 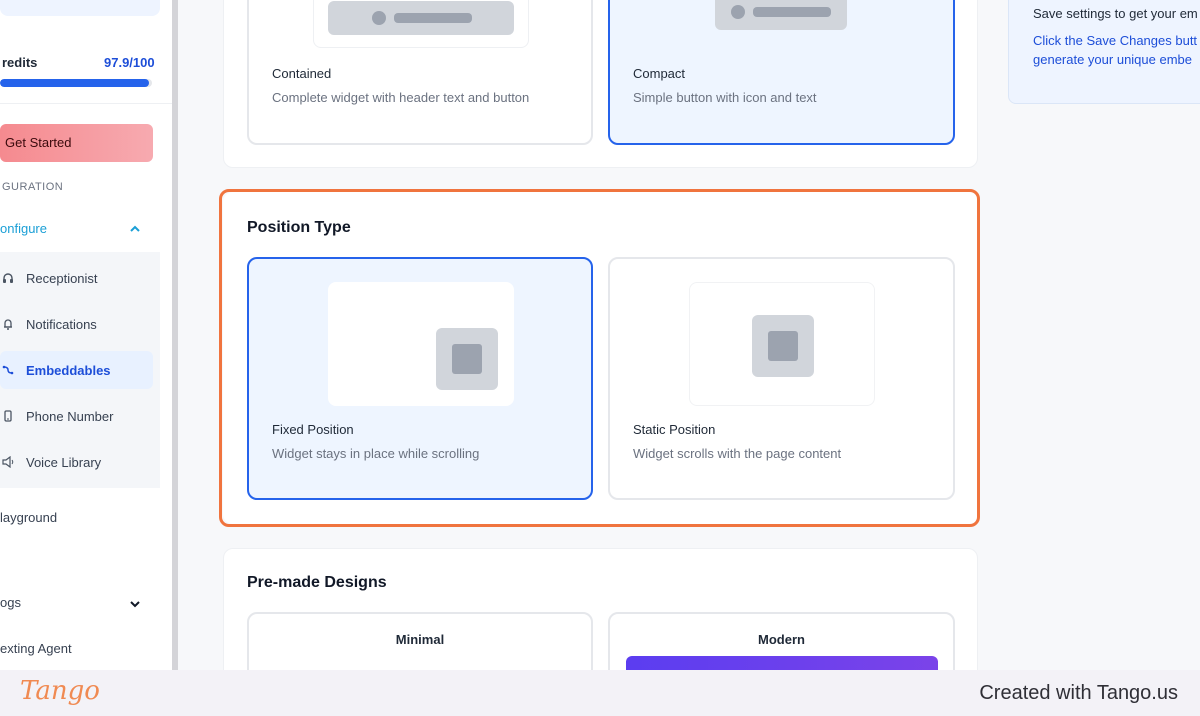 I want to click on get-started-label: Get Started, so click(x=38, y=142).